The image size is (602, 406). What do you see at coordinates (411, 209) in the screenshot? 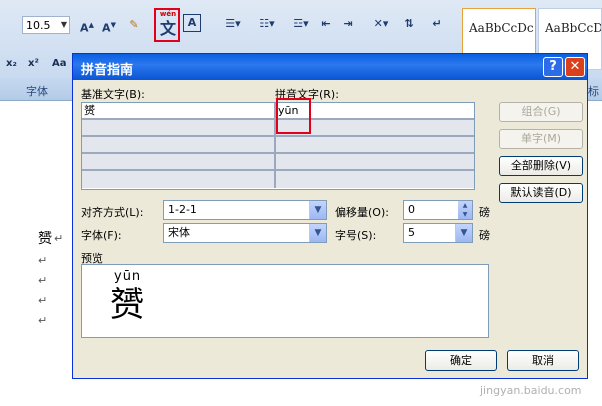
I see `offset-value: 0` at bounding box center [411, 209].